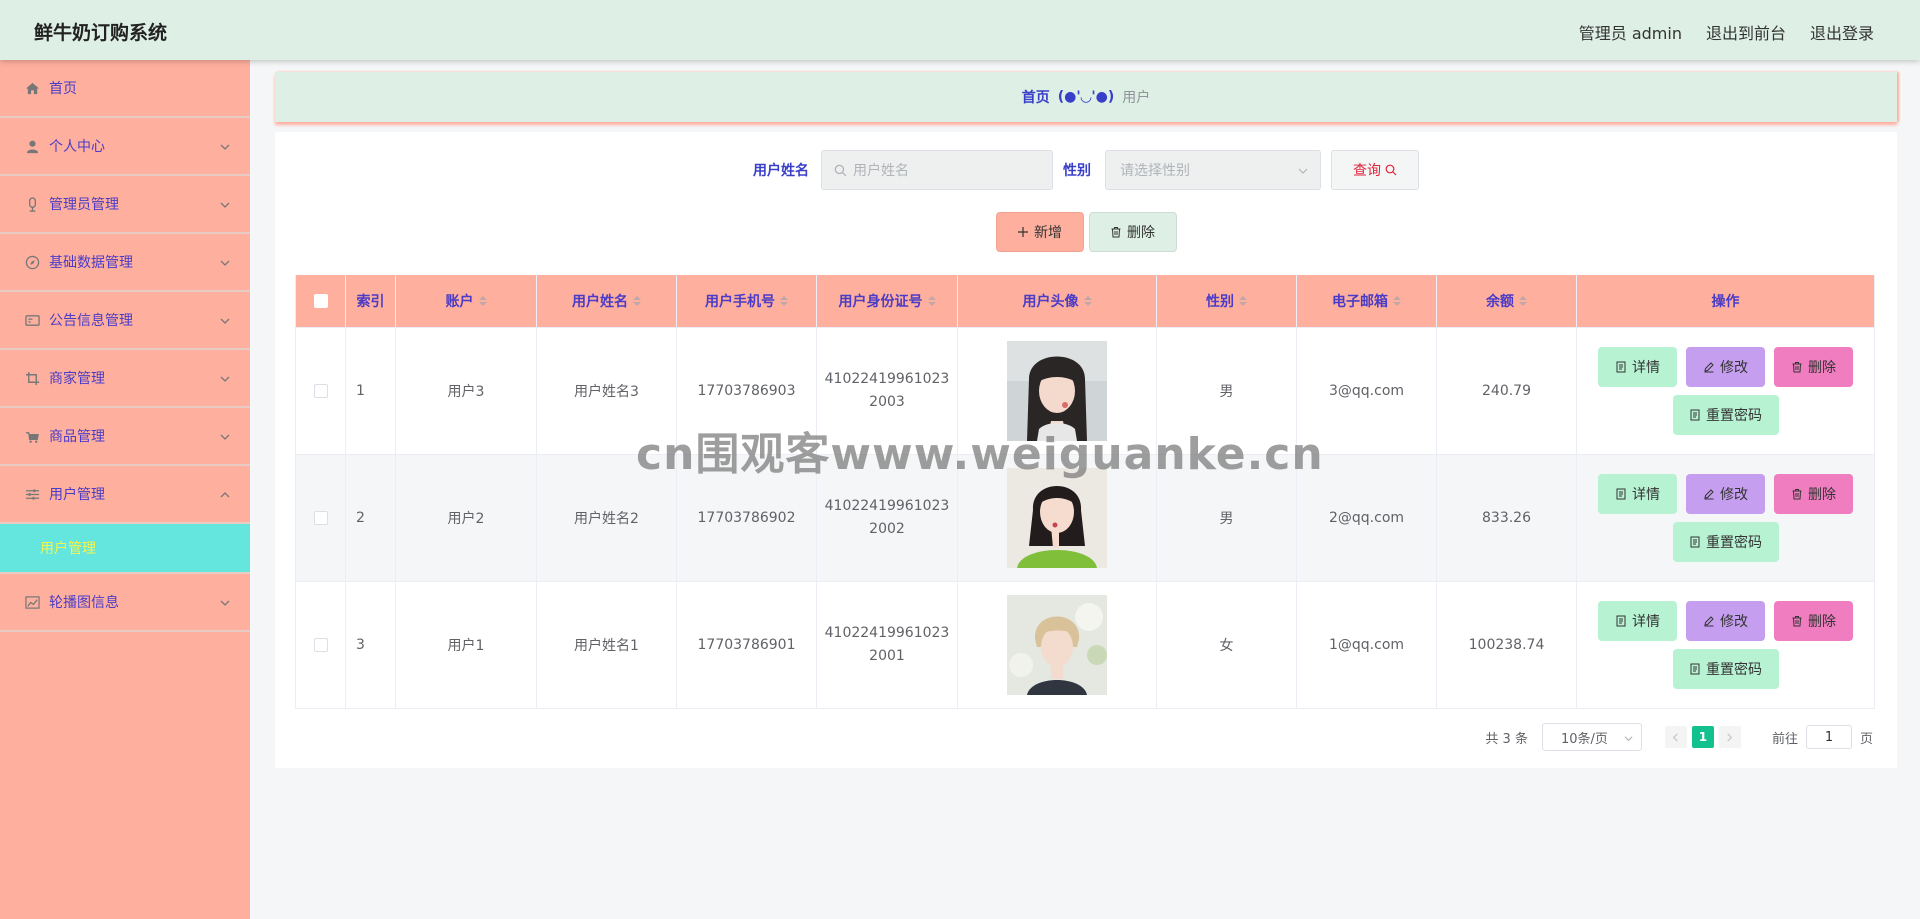 This screenshot has width=1920, height=919. I want to click on to-front-link: 退出到前台, so click(1746, 32).